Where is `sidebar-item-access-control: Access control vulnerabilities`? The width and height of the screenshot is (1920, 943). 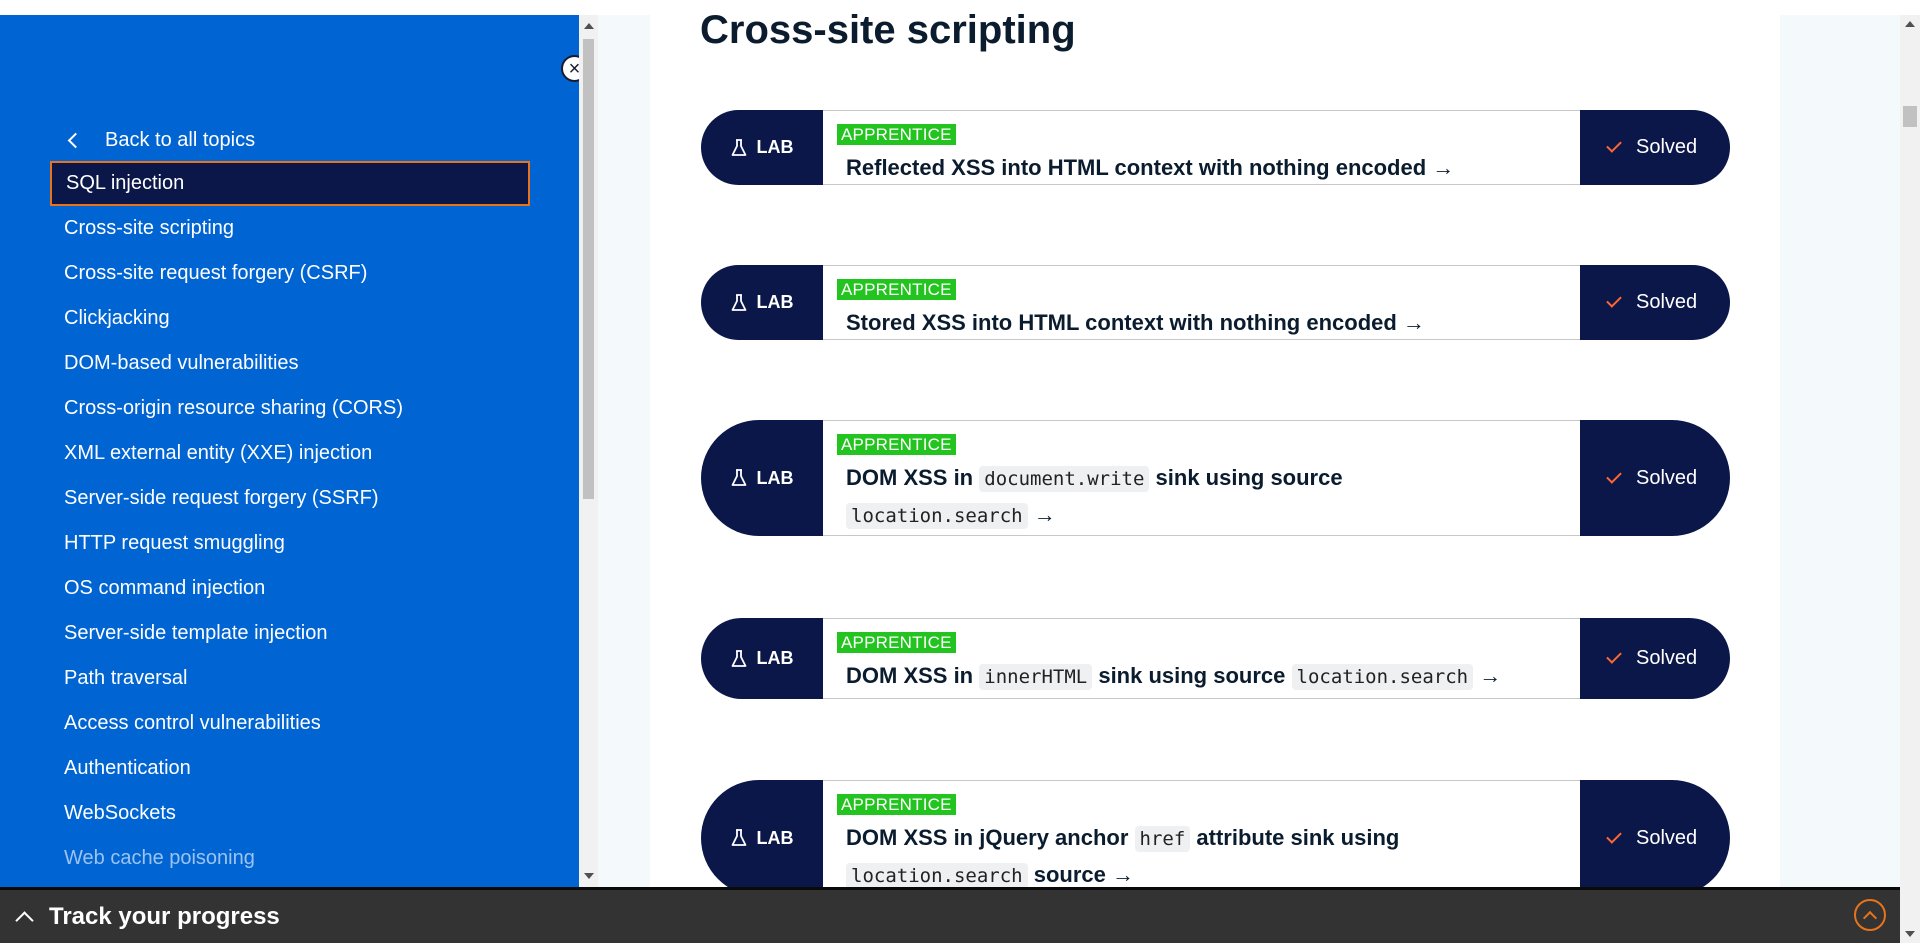 sidebar-item-access-control: Access control vulnerabilities is located at coordinates (290, 723).